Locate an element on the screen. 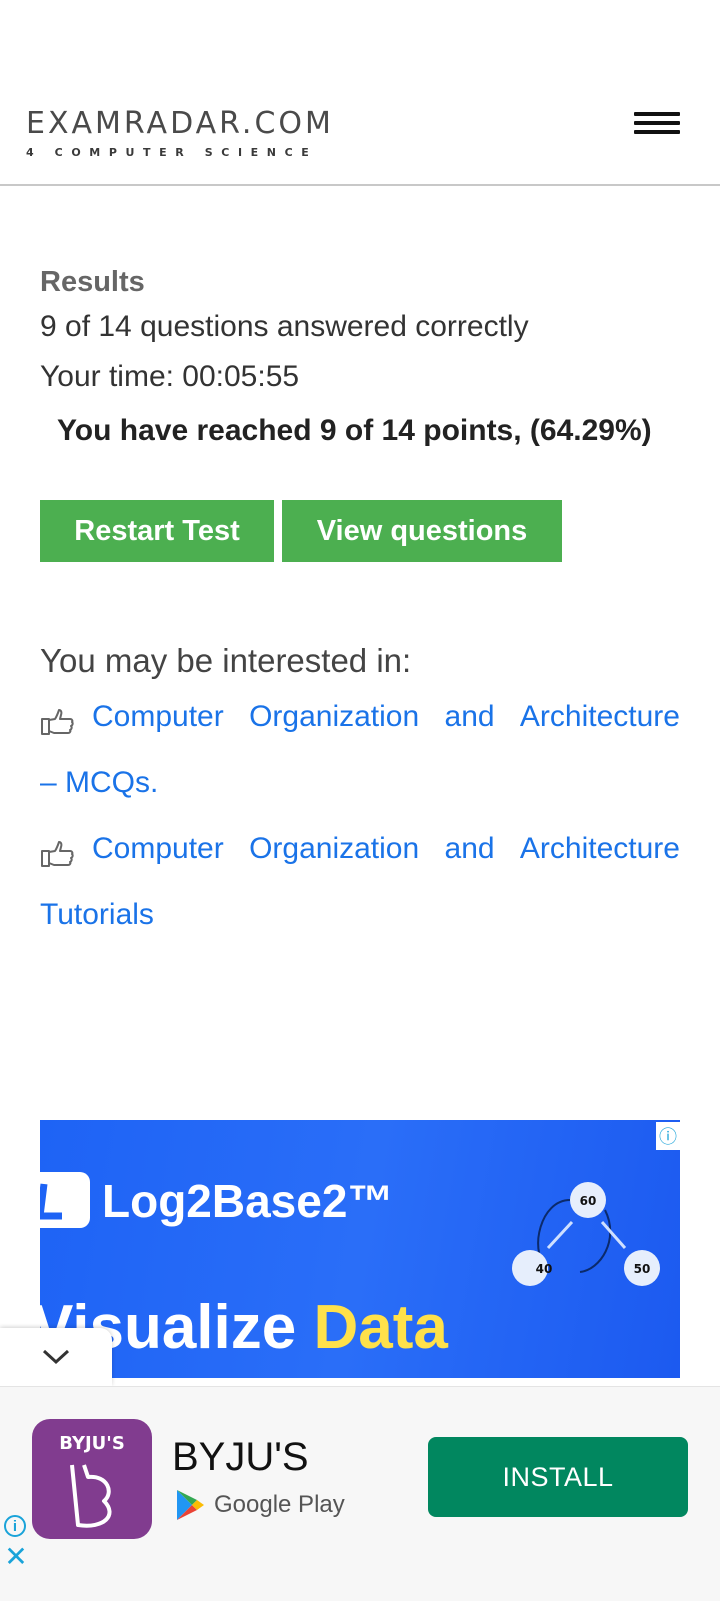 The image size is (720, 1601). app-install-ad: BYJU'S BYJU'S Google Play INSTALL i ✕ is located at coordinates (360, 1493).